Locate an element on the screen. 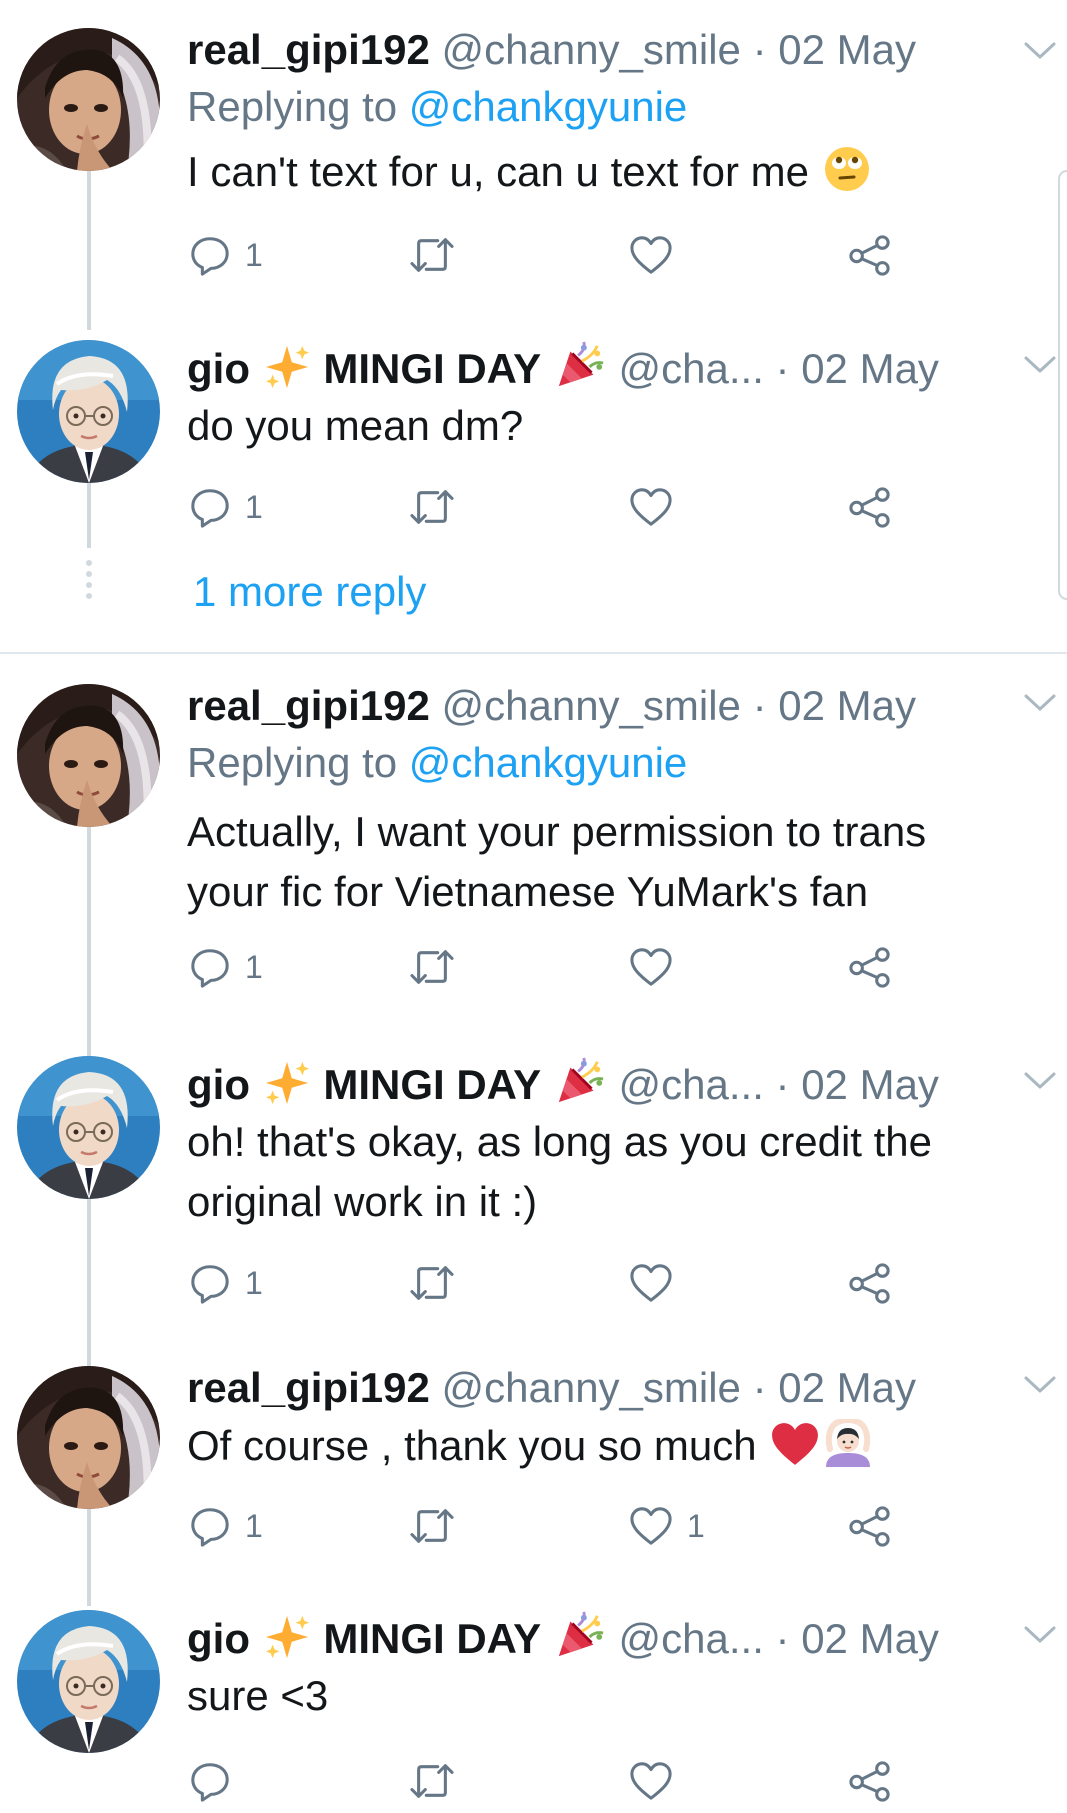 The height and width of the screenshot is (1813, 1067). thread-dots is located at coordinates (89, 582).